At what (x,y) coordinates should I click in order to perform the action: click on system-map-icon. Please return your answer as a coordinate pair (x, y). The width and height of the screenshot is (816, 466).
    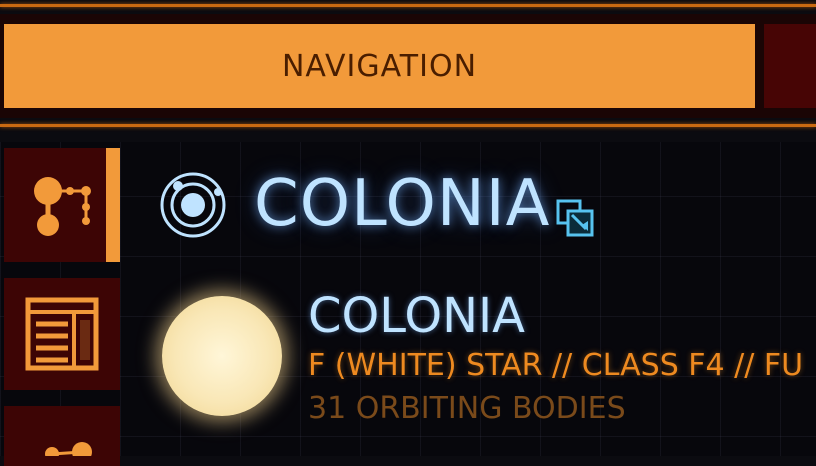
    Looking at the image, I should click on (62, 206).